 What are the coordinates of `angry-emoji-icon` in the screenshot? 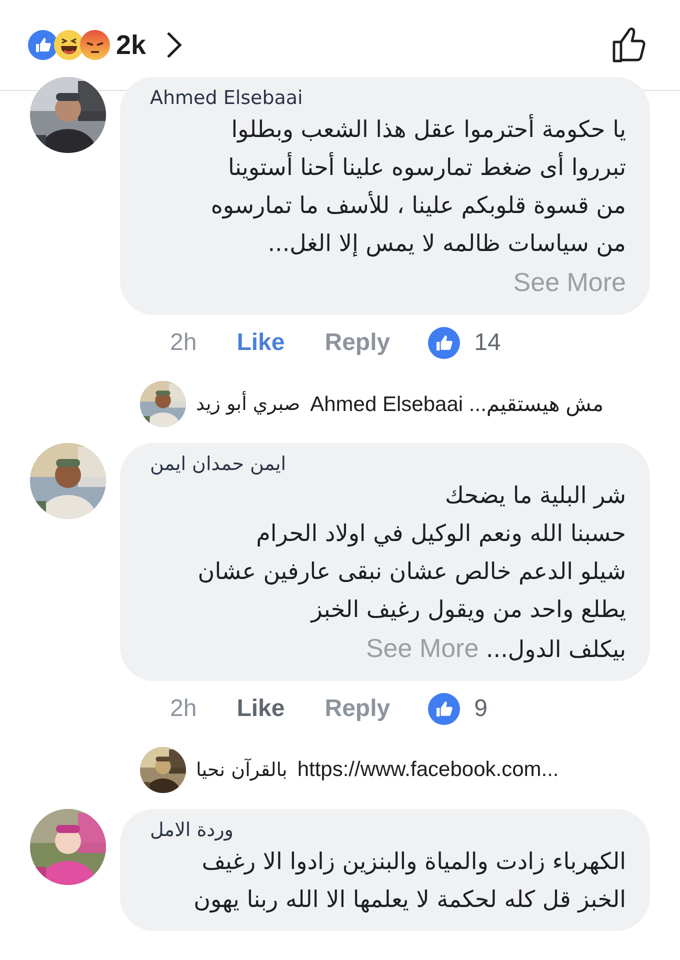 It's located at (95, 45).